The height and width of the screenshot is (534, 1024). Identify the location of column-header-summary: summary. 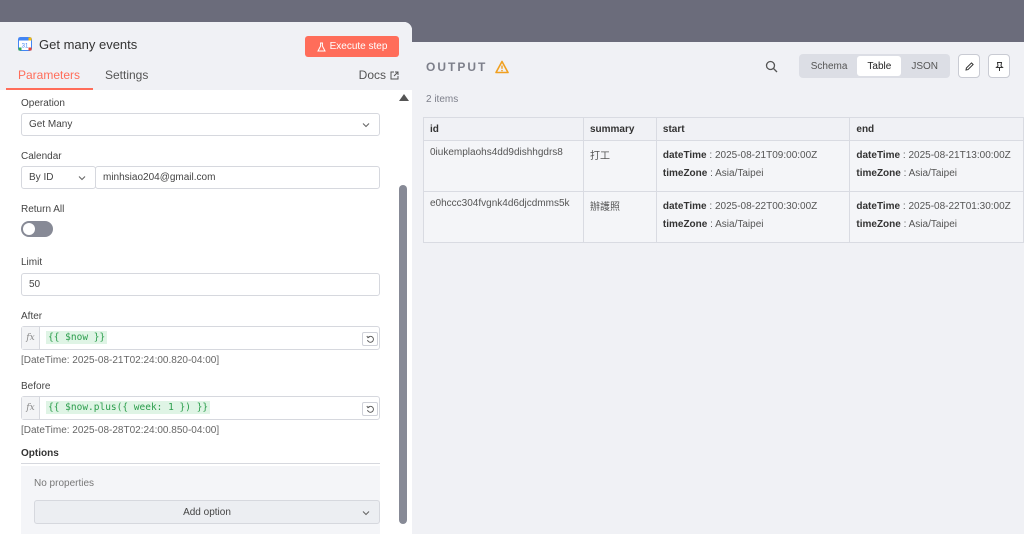
(619, 129).